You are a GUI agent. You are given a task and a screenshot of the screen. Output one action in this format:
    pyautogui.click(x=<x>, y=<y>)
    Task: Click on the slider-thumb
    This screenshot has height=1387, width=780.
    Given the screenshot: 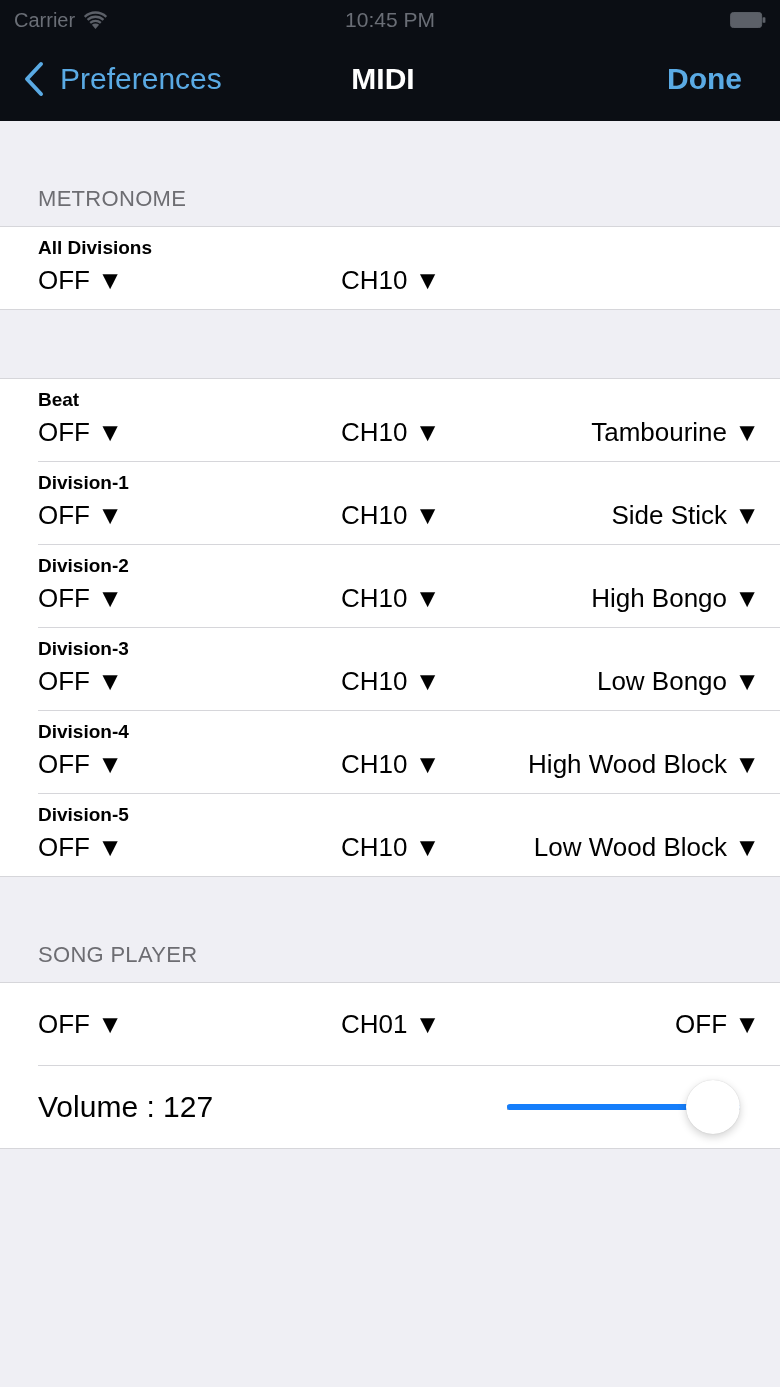 What is the action you would take?
    pyautogui.click(x=713, y=1107)
    